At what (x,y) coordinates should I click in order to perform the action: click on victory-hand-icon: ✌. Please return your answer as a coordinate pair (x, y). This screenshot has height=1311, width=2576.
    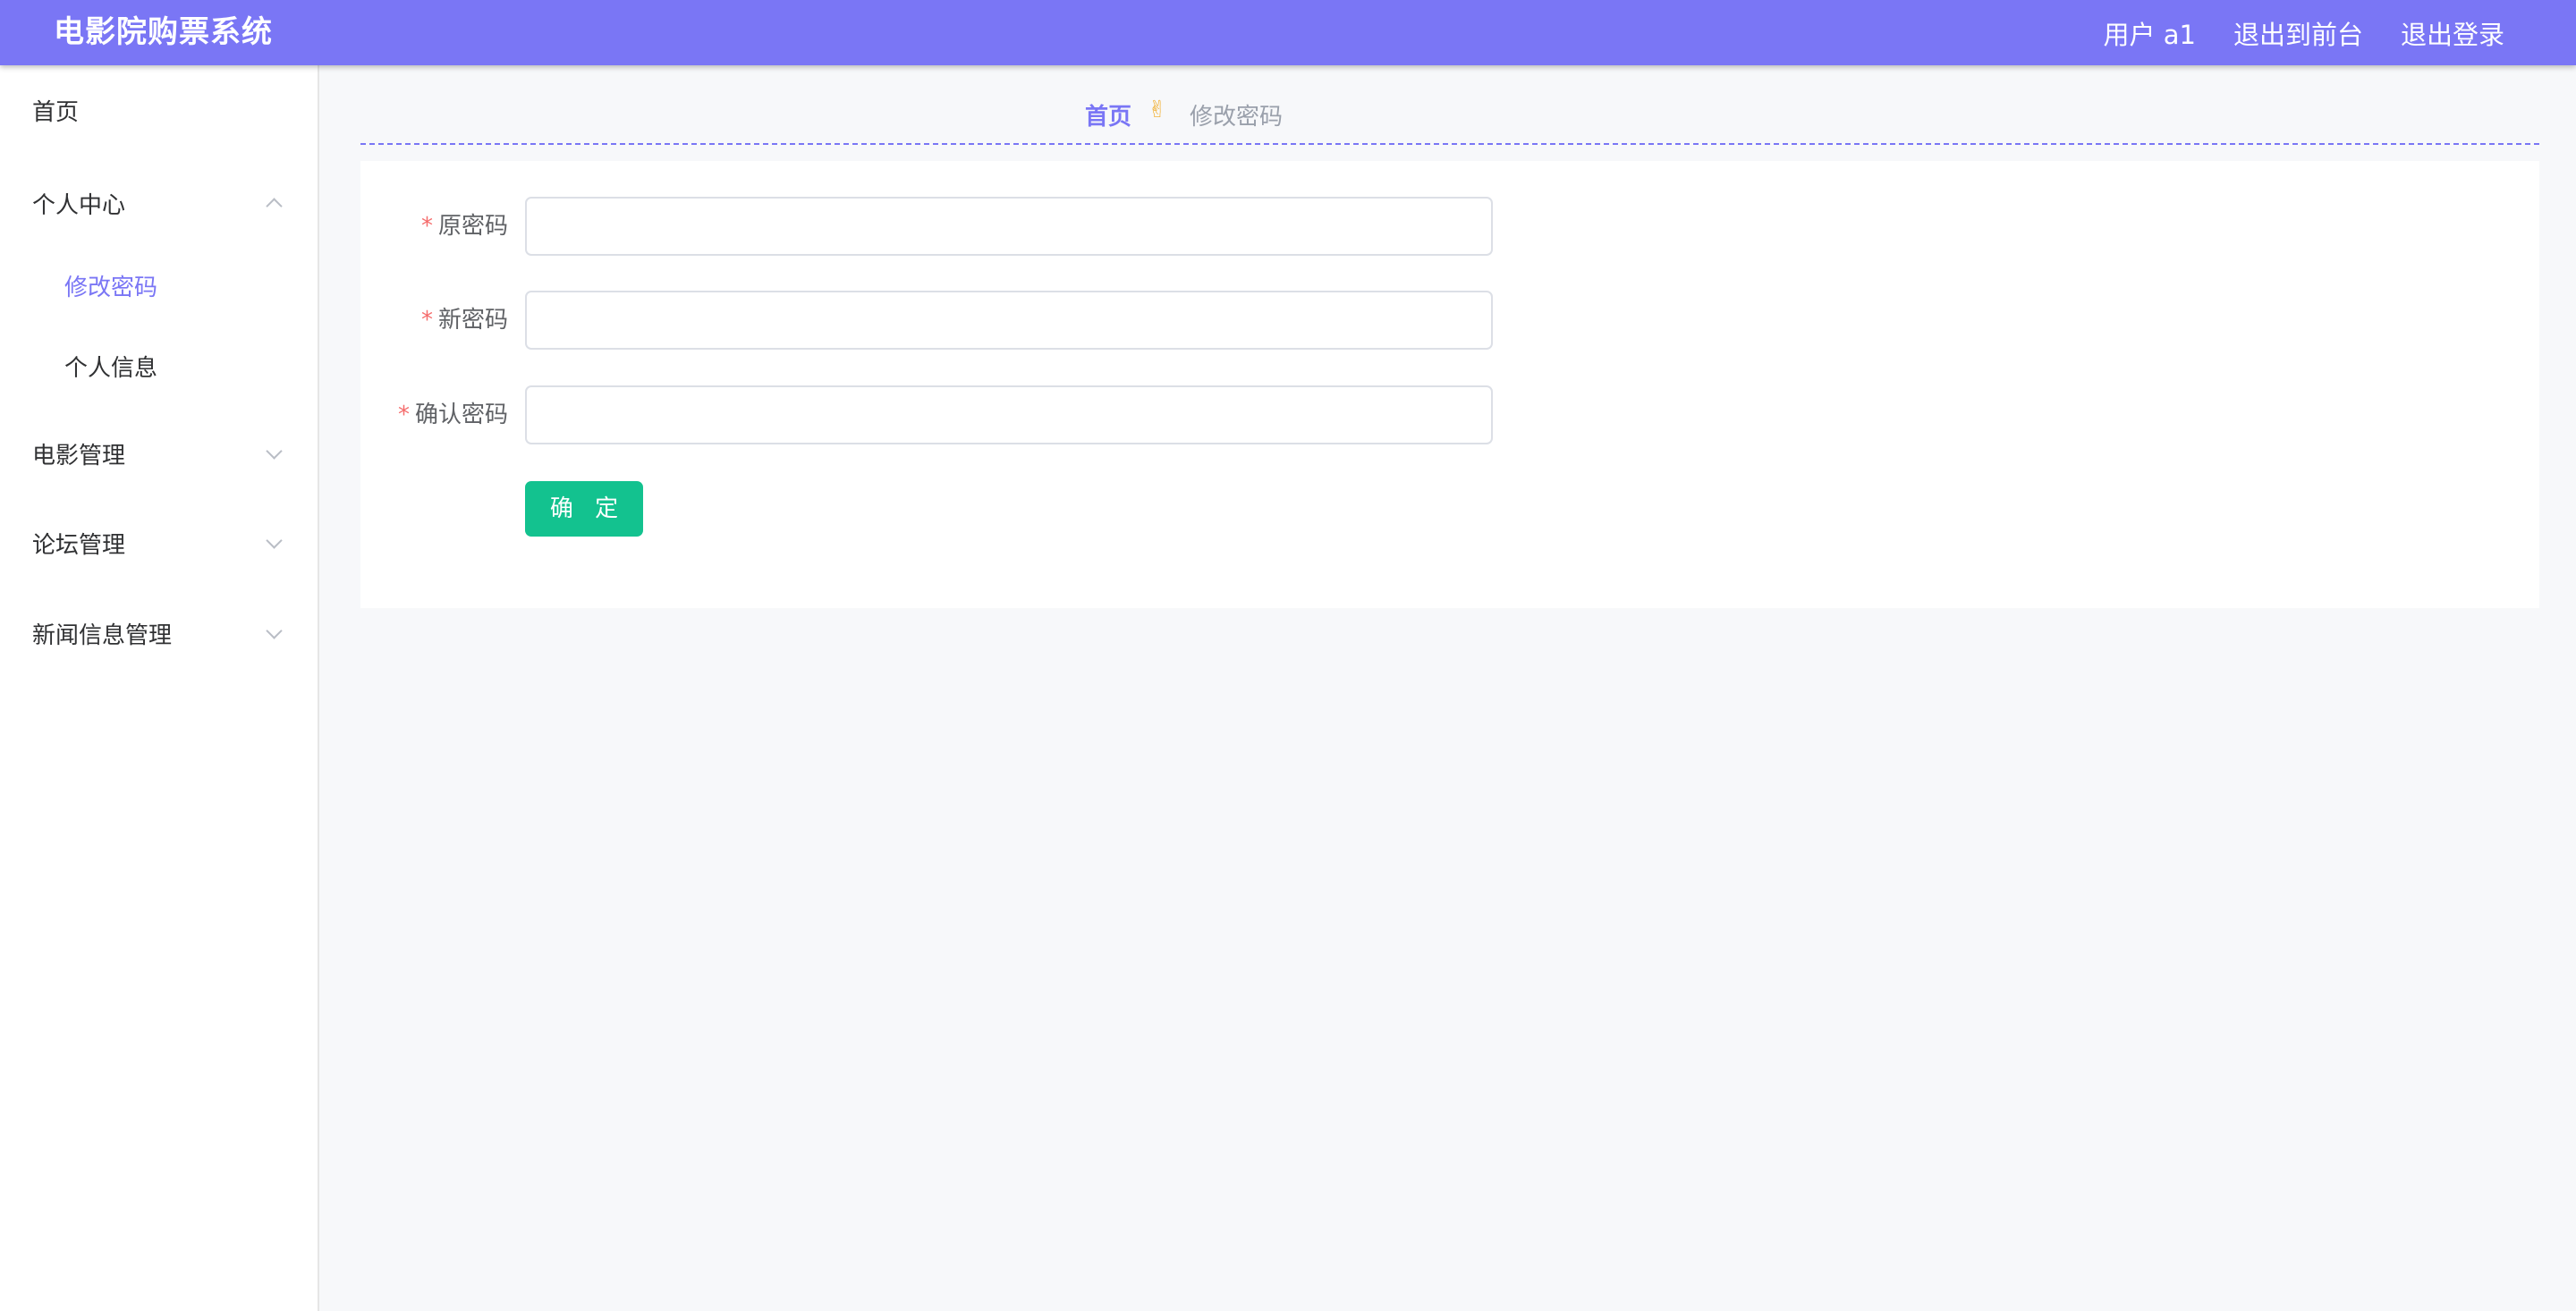
    Looking at the image, I should click on (1157, 110).